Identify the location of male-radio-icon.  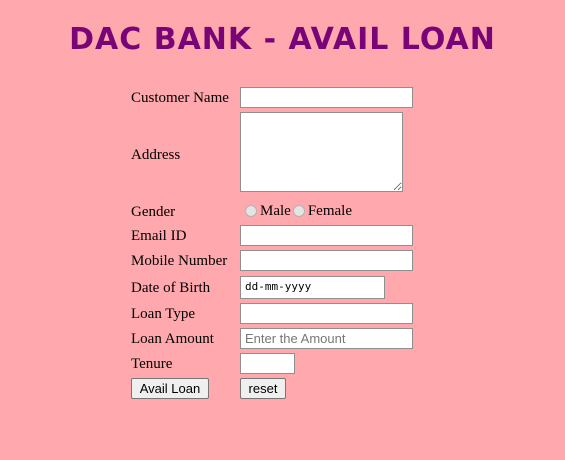
(251, 211).